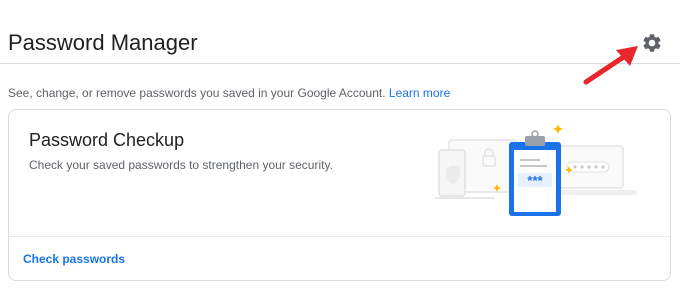 This screenshot has height=292, width=680. I want to click on laptop-illustration, so click(593, 170).